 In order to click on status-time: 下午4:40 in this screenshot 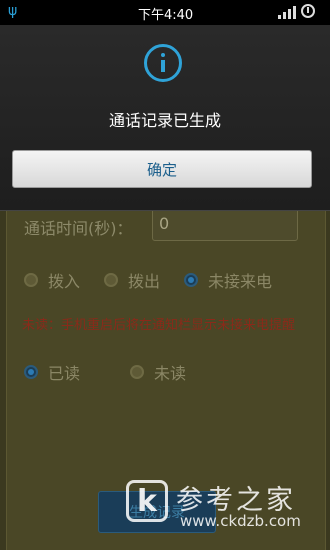, I will do `click(166, 15)`.